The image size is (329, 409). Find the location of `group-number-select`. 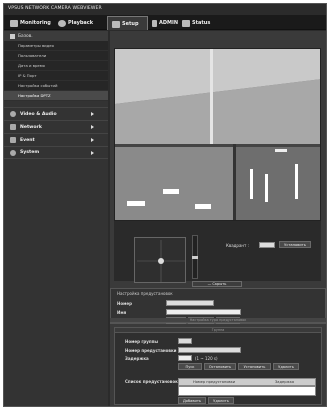

group-number-select is located at coordinates (185, 341).